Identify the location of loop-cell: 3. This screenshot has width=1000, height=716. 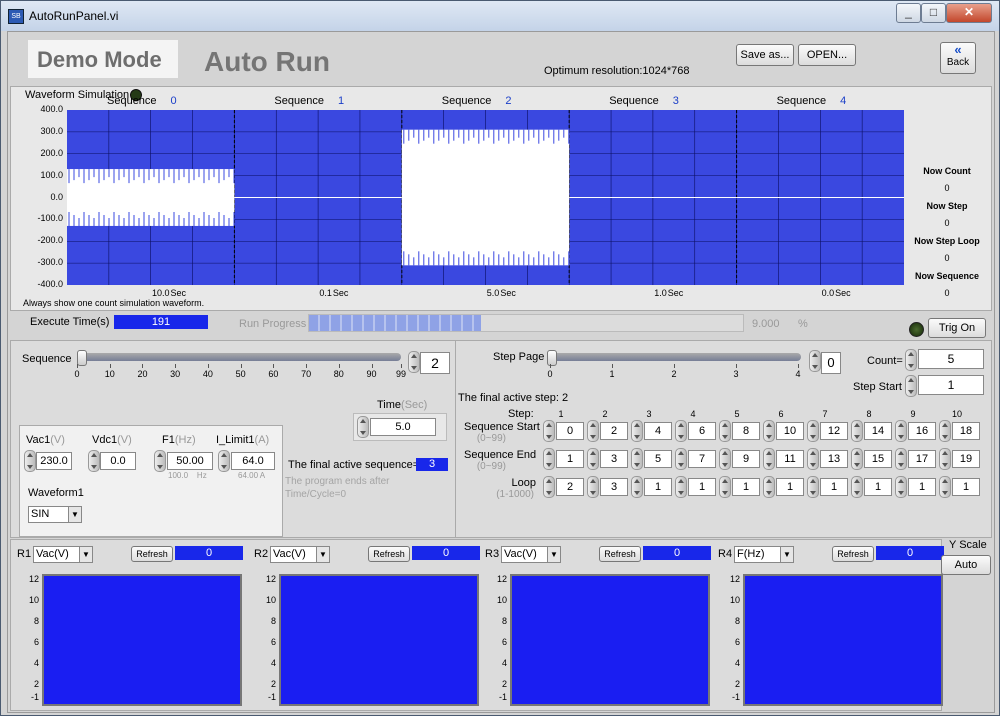
(614, 487).